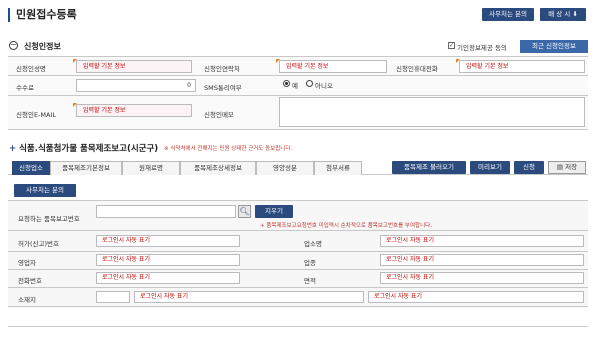  Describe the element at coordinates (482, 241) in the screenshot. I see `business-name-value: 로그인시 자동 표기` at that location.